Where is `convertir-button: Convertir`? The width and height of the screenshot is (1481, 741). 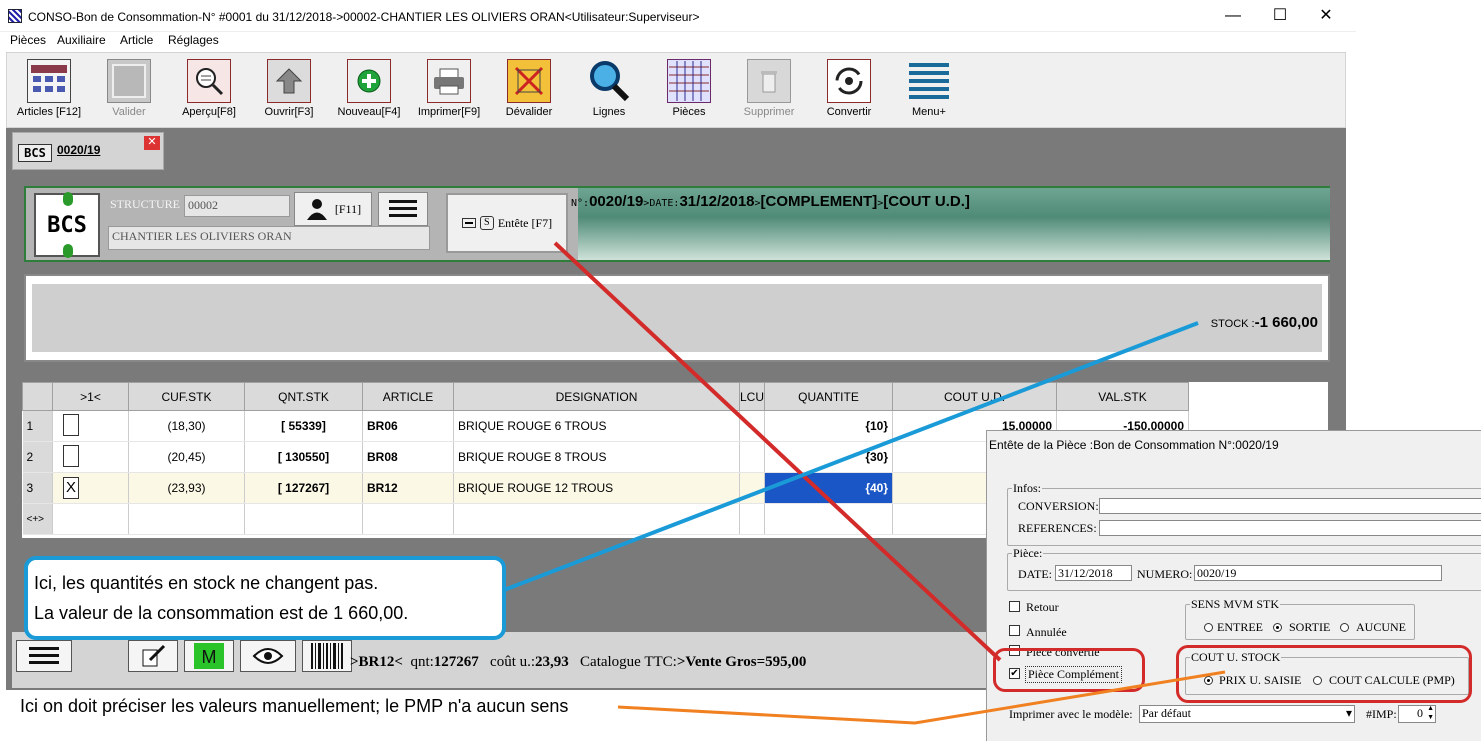 convertir-button: Convertir is located at coordinates (849, 88).